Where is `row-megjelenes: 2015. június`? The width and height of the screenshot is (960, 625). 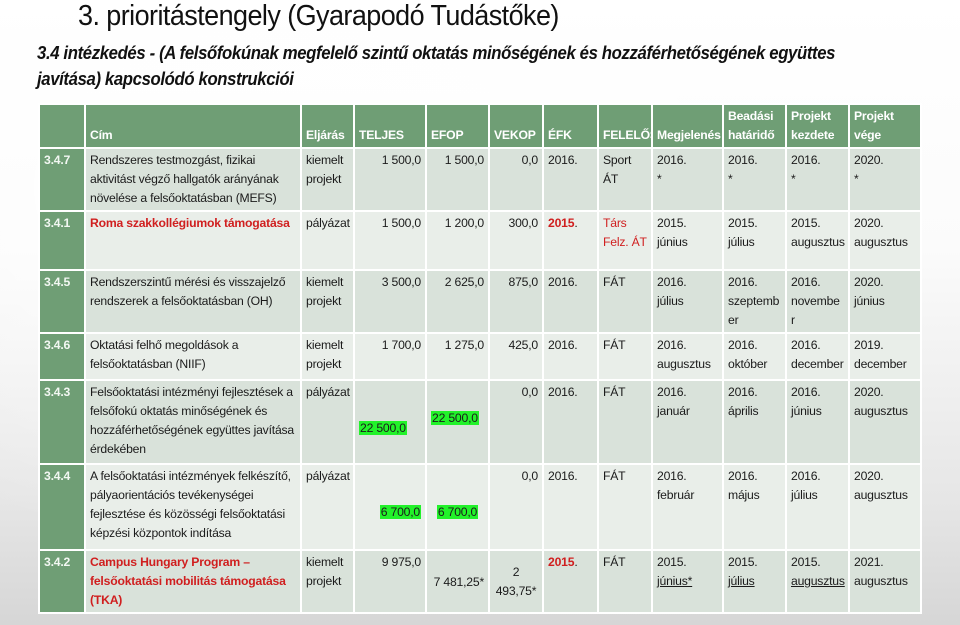
row-megjelenes: 2015. június is located at coordinates (687, 240).